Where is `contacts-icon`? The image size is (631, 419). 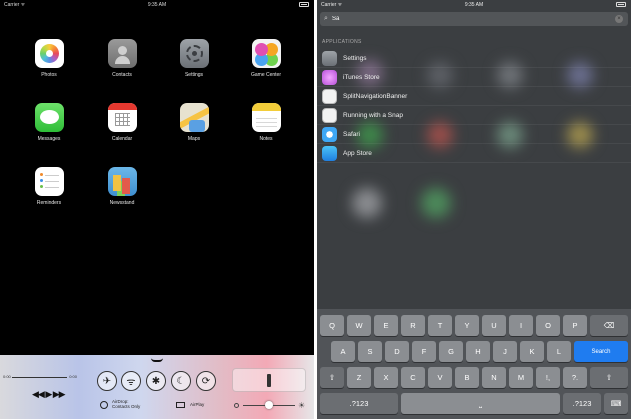
contacts-icon is located at coordinates (122, 53).